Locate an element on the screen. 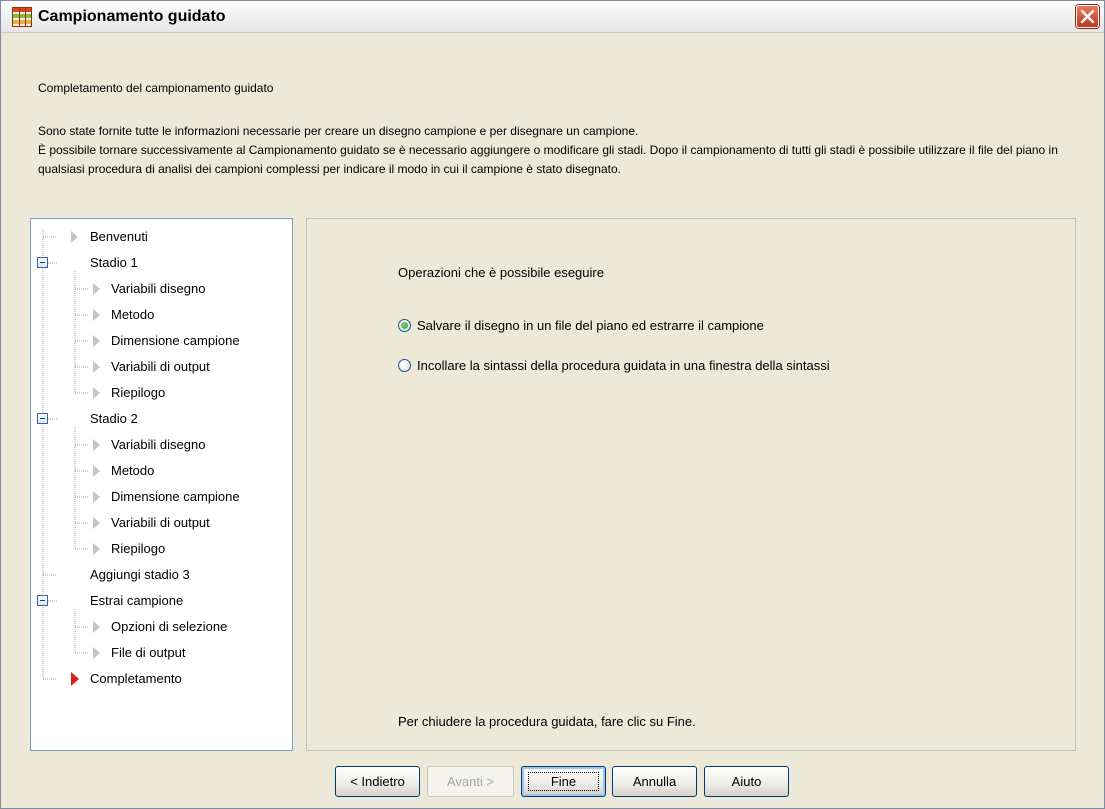  operations-heading: Operazioni che è possibile eseguire is located at coordinates (501, 272).